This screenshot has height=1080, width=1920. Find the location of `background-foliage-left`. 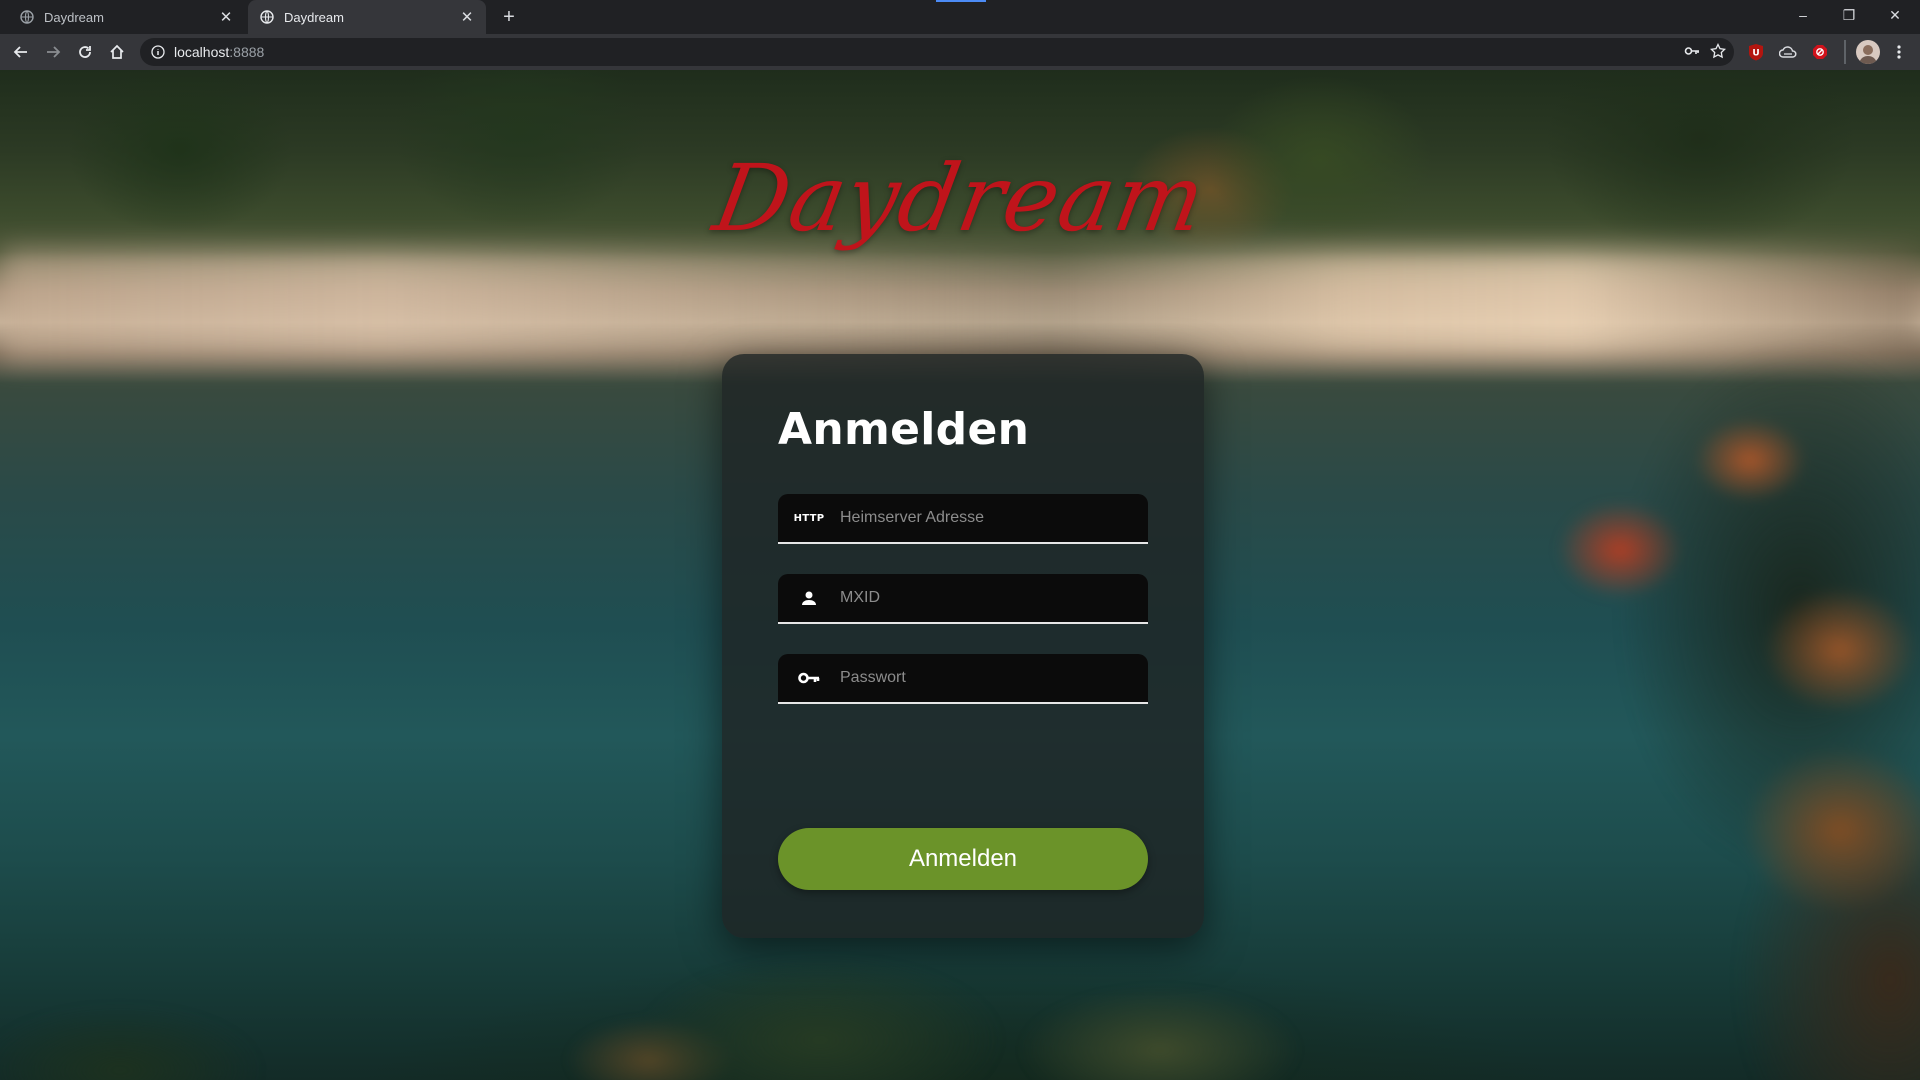

background-foliage-left is located at coordinates (170, 1015).